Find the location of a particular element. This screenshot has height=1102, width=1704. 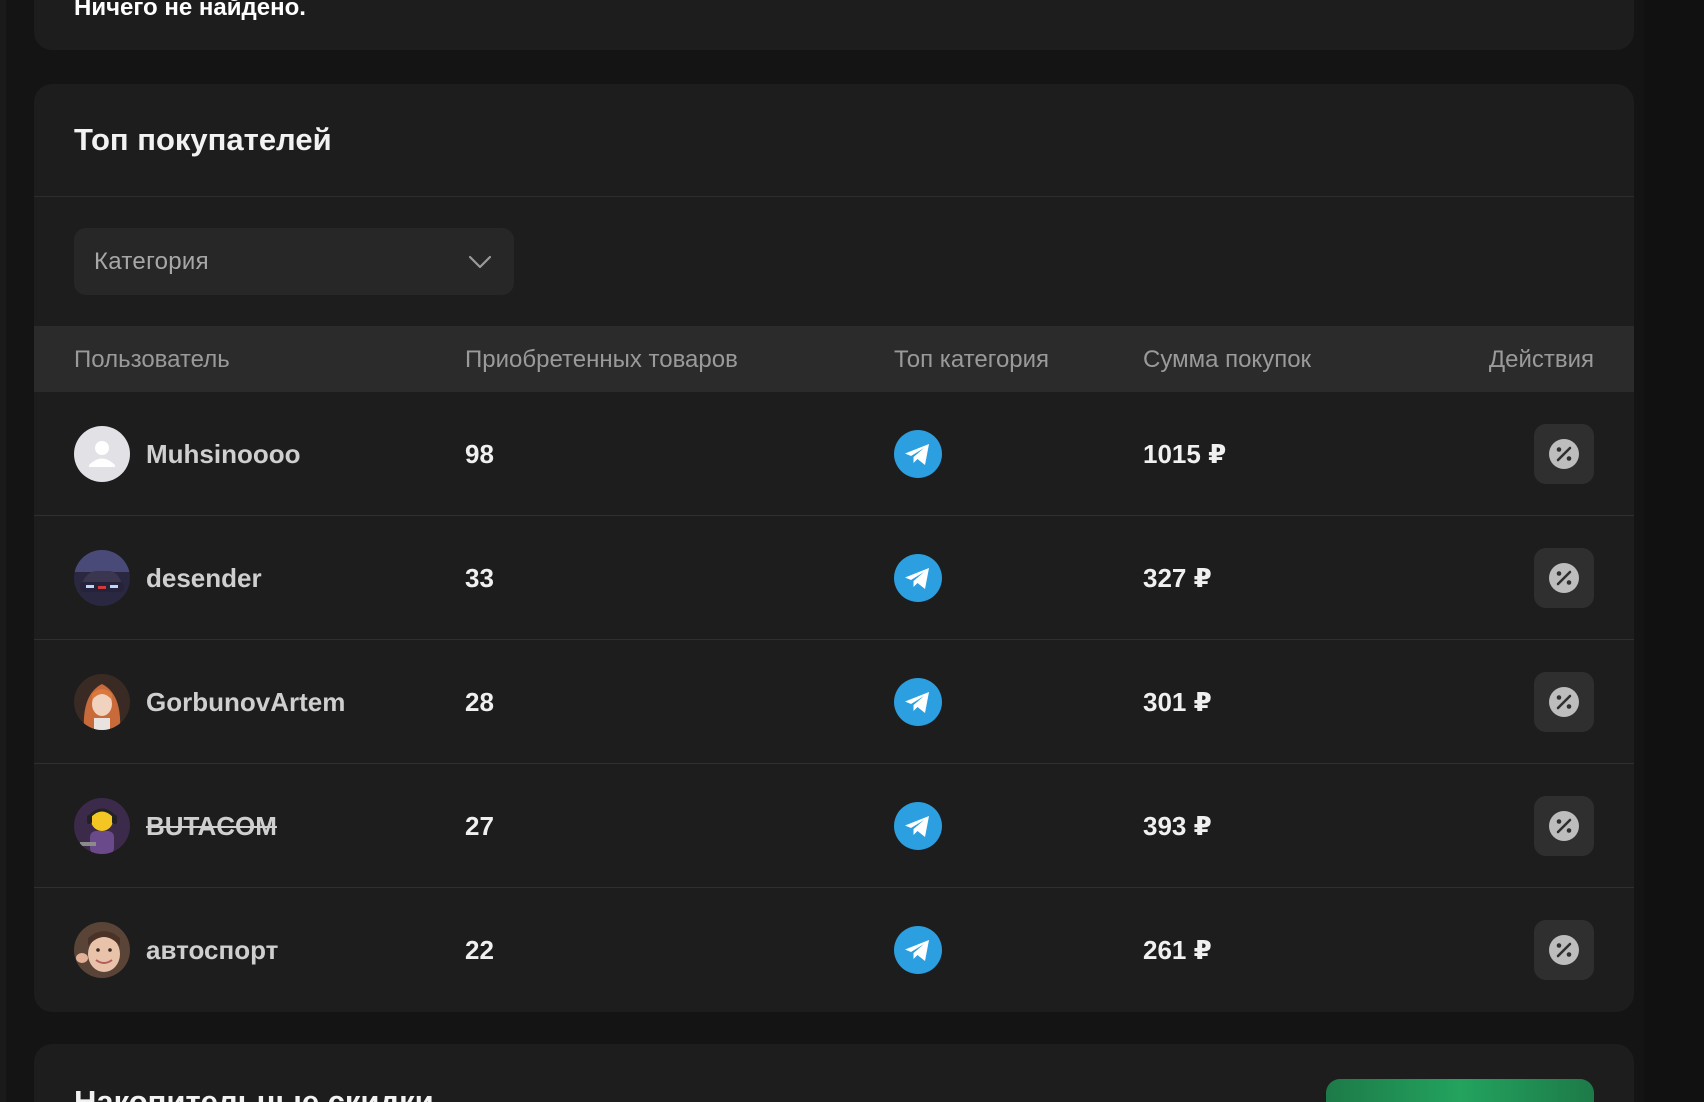

anime-girl-avatar is located at coordinates (102, 702).